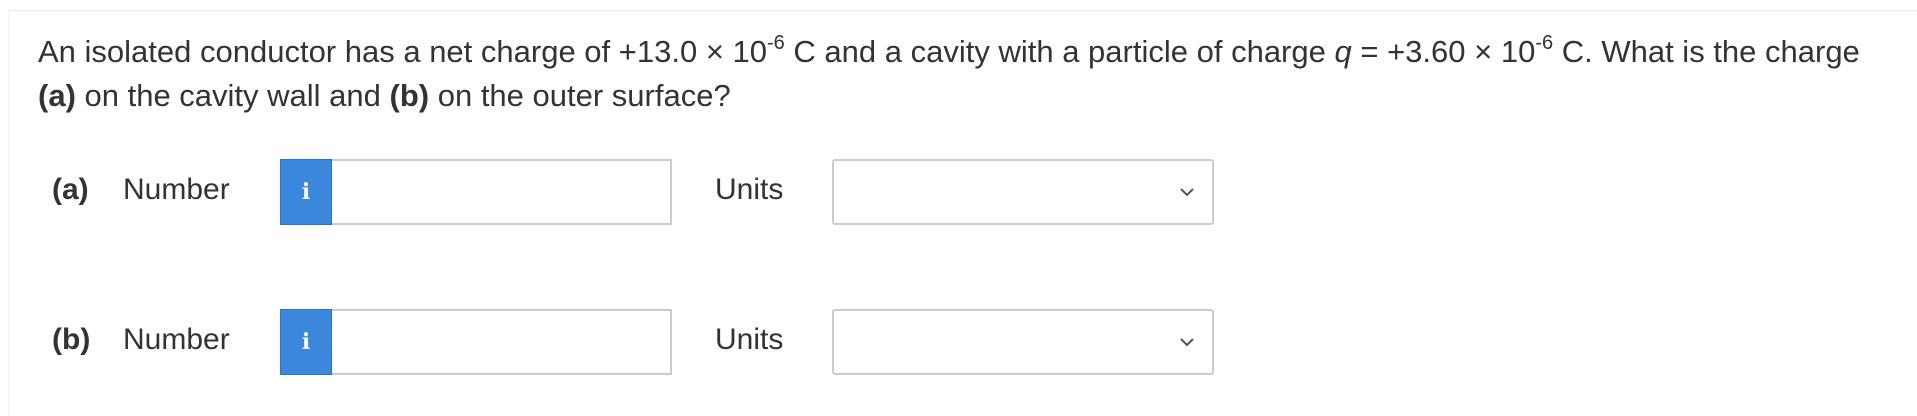  I want to click on left-divider, so click(8, 213).